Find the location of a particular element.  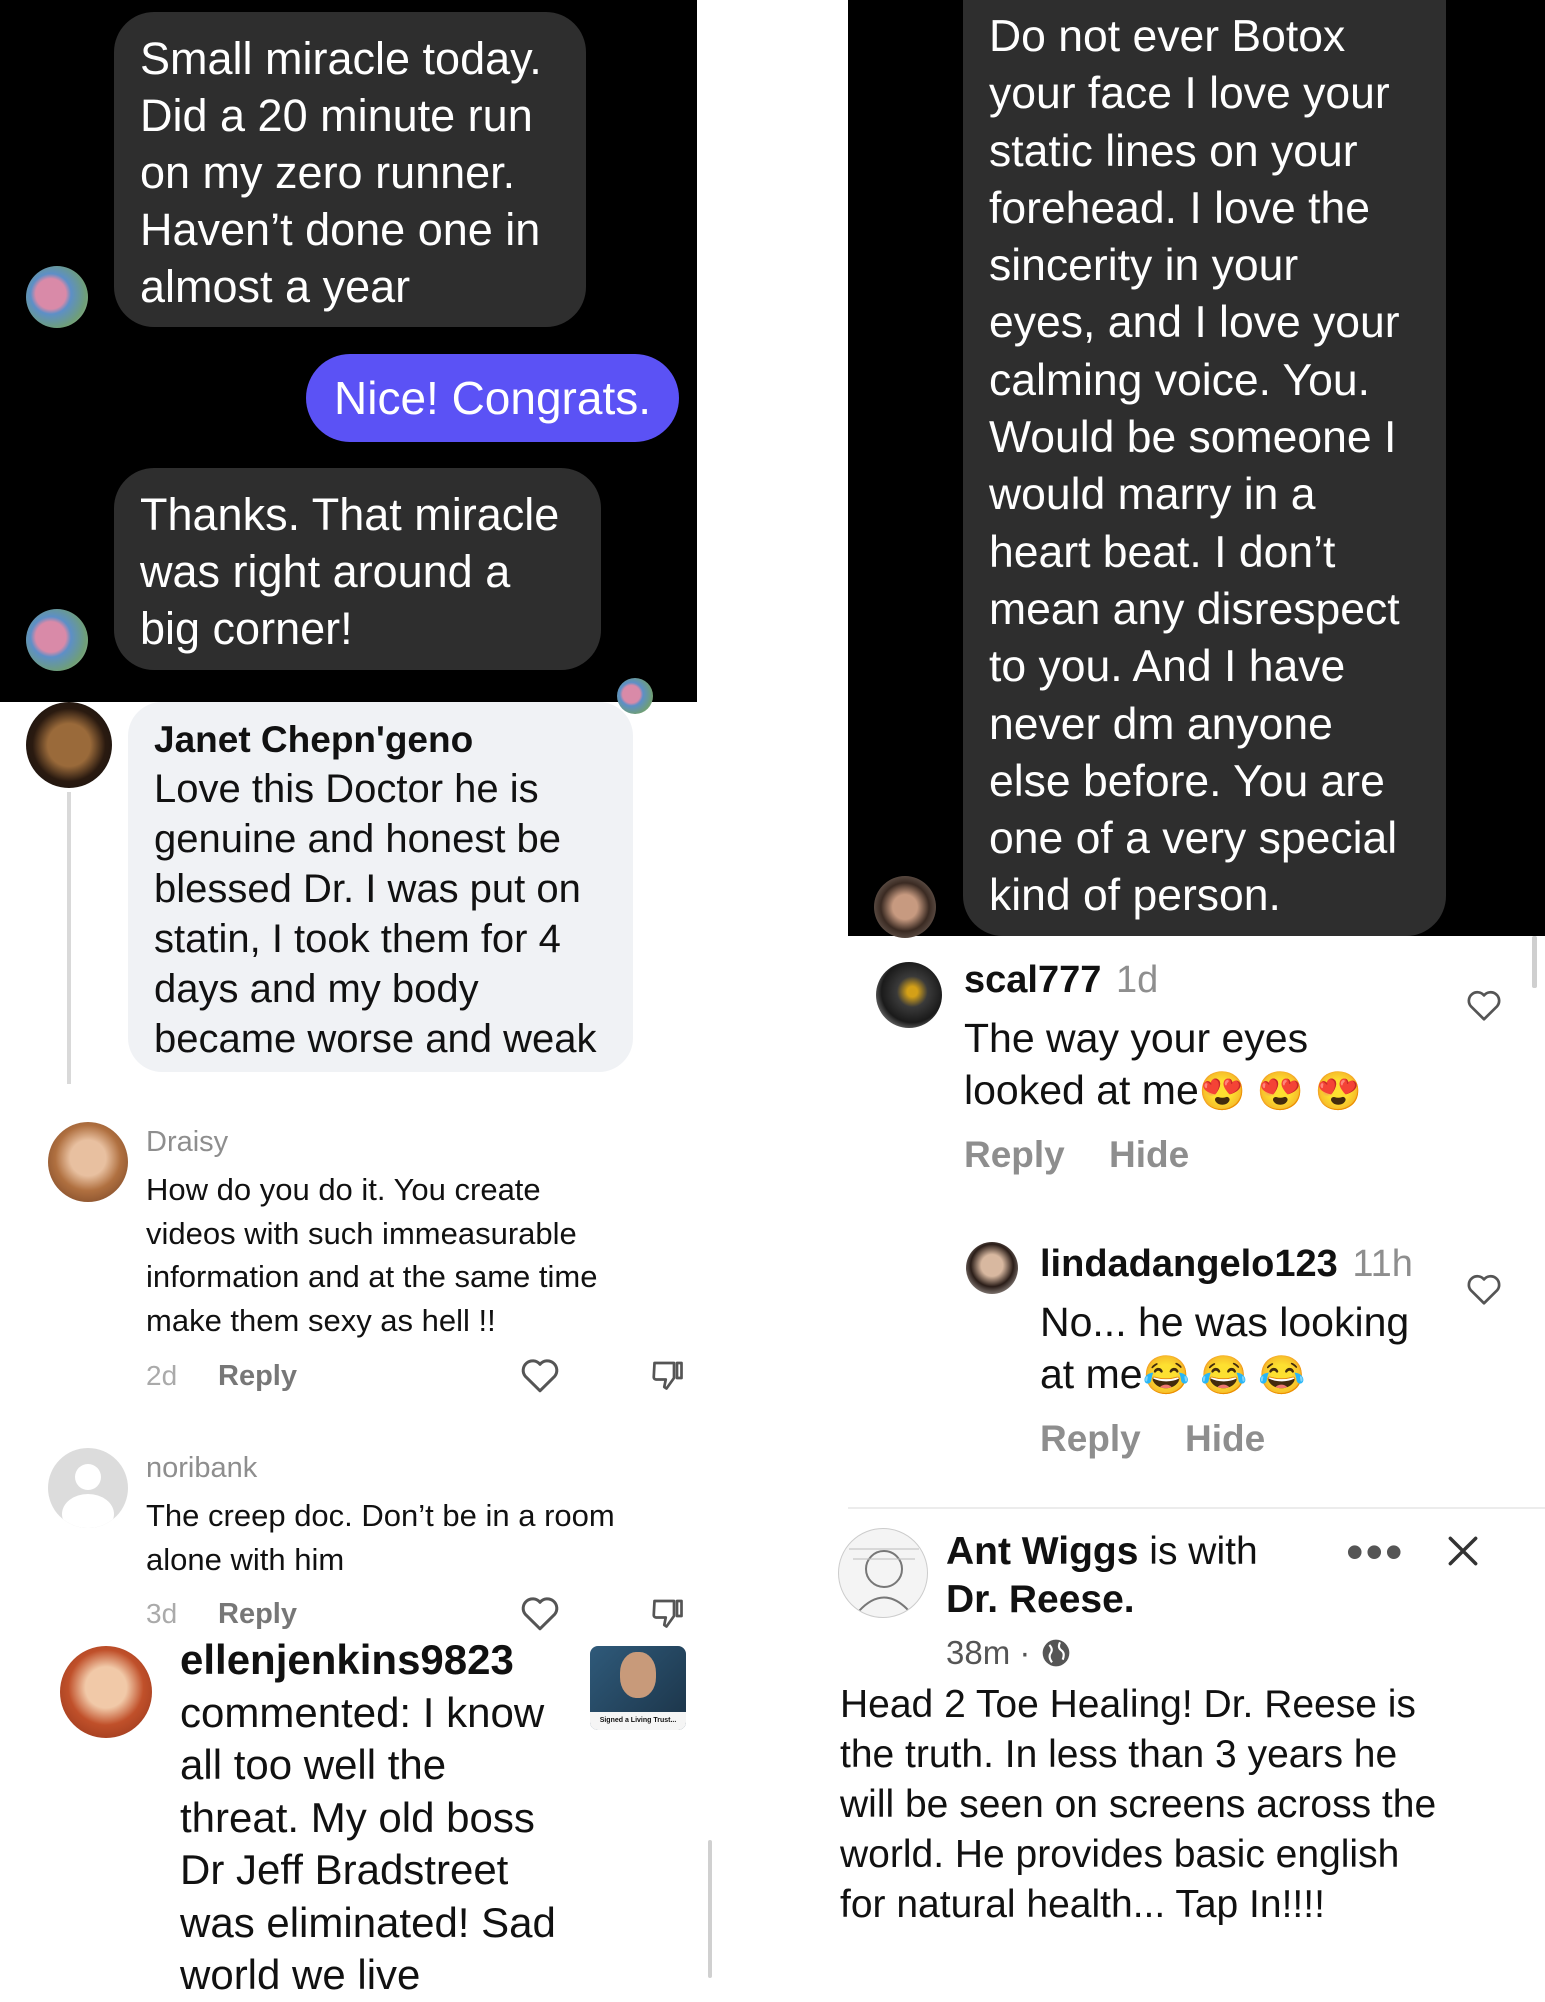

laughing-emoji: 😂 😂 😂 is located at coordinates (1224, 1376).